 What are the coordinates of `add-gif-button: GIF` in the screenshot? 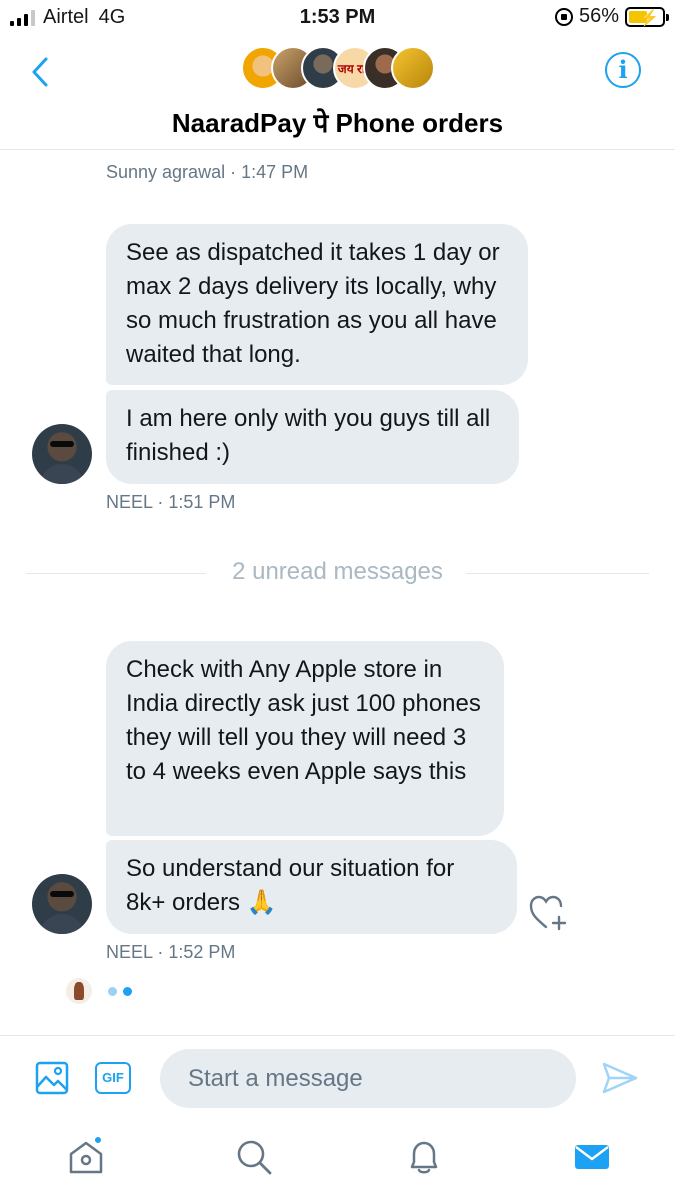 It's located at (113, 1078).